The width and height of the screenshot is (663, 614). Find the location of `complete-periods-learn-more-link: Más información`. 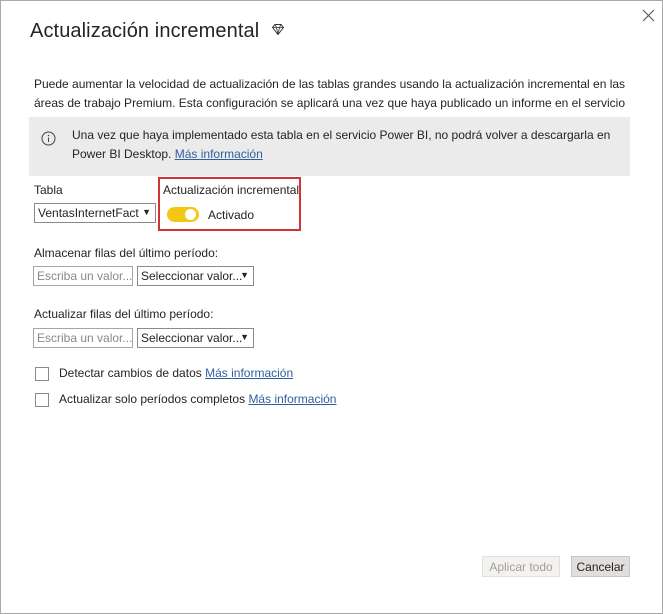

complete-periods-learn-more-link: Más información is located at coordinates (292, 399).